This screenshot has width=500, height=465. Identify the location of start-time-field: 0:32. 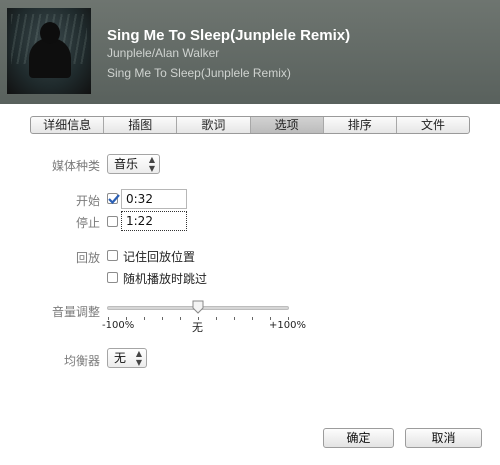
(154, 199).